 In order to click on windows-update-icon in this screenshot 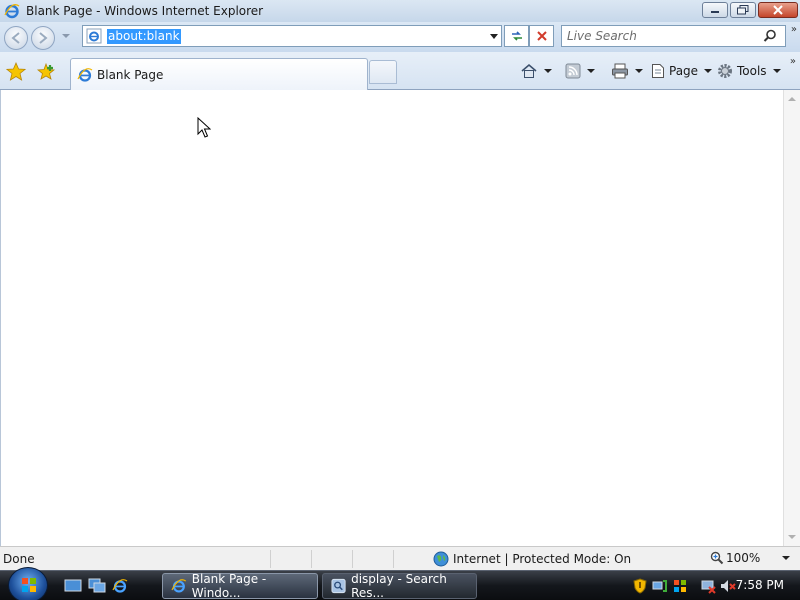, I will do `click(680, 586)`.